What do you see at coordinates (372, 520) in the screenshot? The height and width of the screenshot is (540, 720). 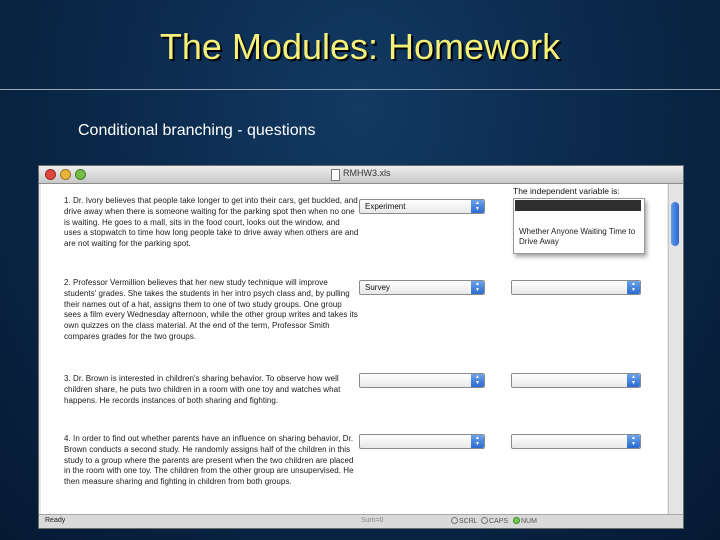 I see `status-sum: Sum=0` at bounding box center [372, 520].